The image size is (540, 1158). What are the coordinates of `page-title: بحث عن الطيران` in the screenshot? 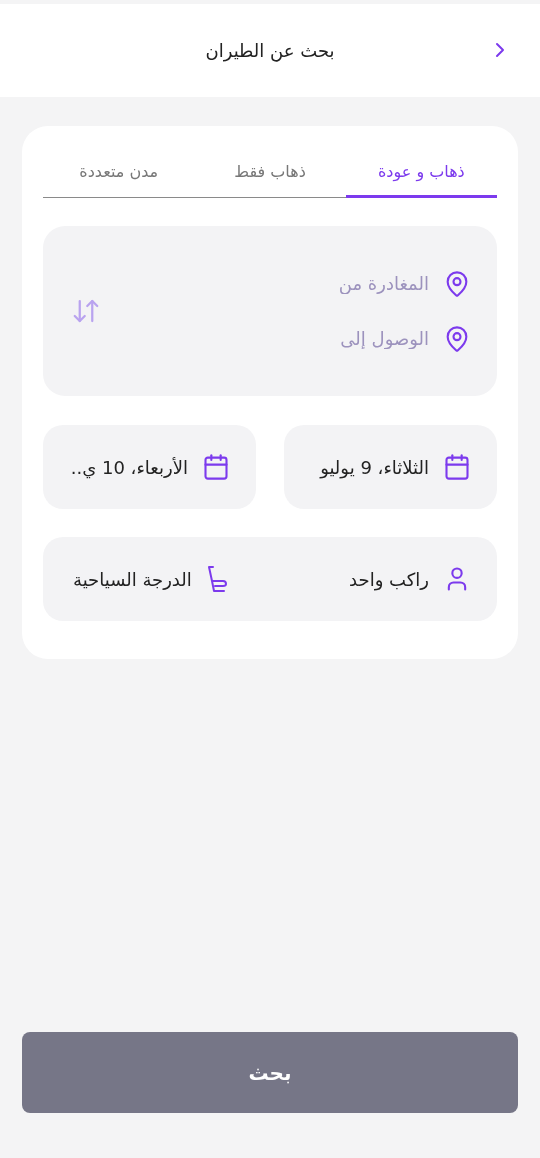 It's located at (270, 50).